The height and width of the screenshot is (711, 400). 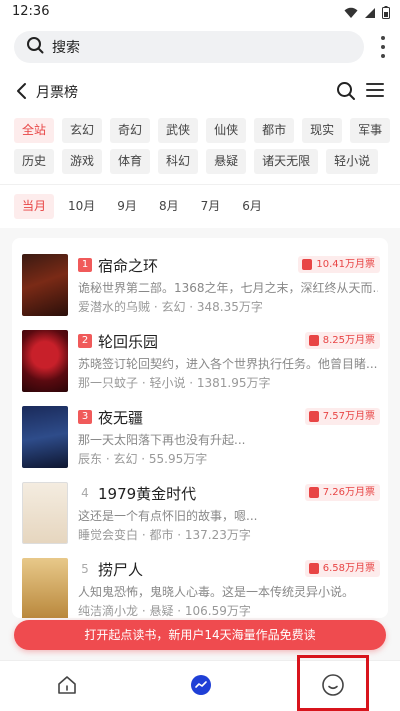 I want to click on wifi-icon, so click(x=351, y=13).